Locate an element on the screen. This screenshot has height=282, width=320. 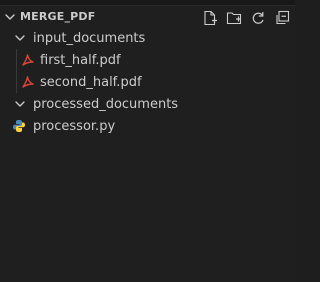
folder-label: processed_documents is located at coordinates (106, 104).